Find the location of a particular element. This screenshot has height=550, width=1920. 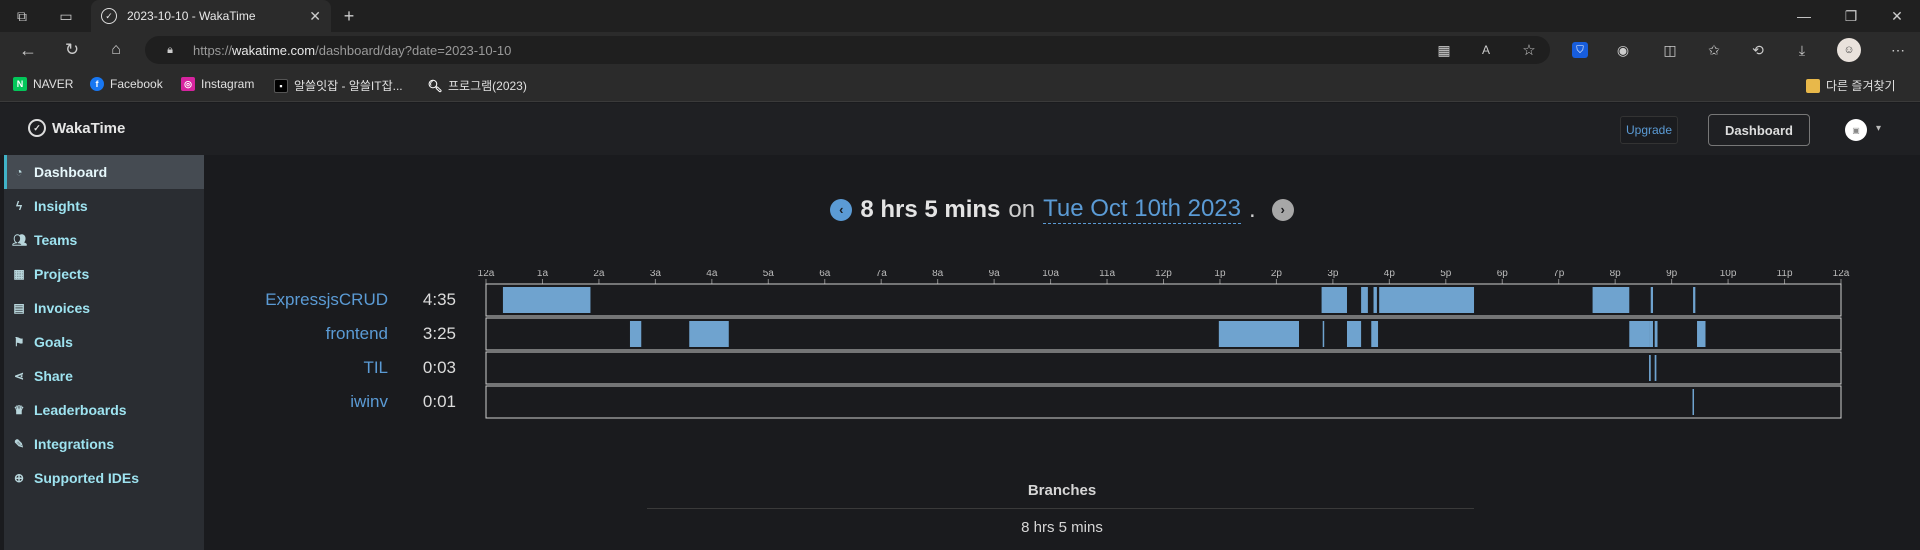

home-icon: ⌂ is located at coordinates (116, 50).